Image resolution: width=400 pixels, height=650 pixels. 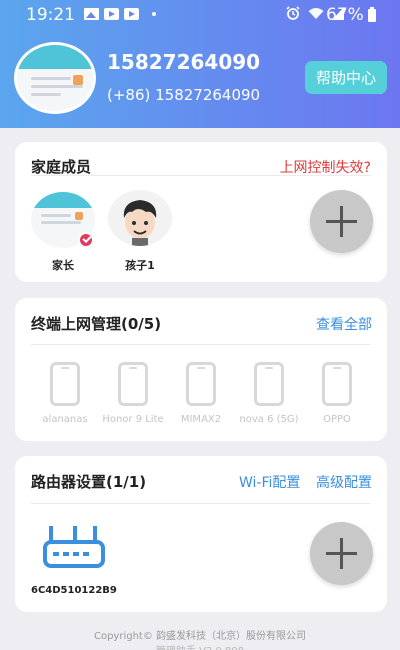 I want to click on status-bar: 19:21 67%, so click(x=200, y=15).